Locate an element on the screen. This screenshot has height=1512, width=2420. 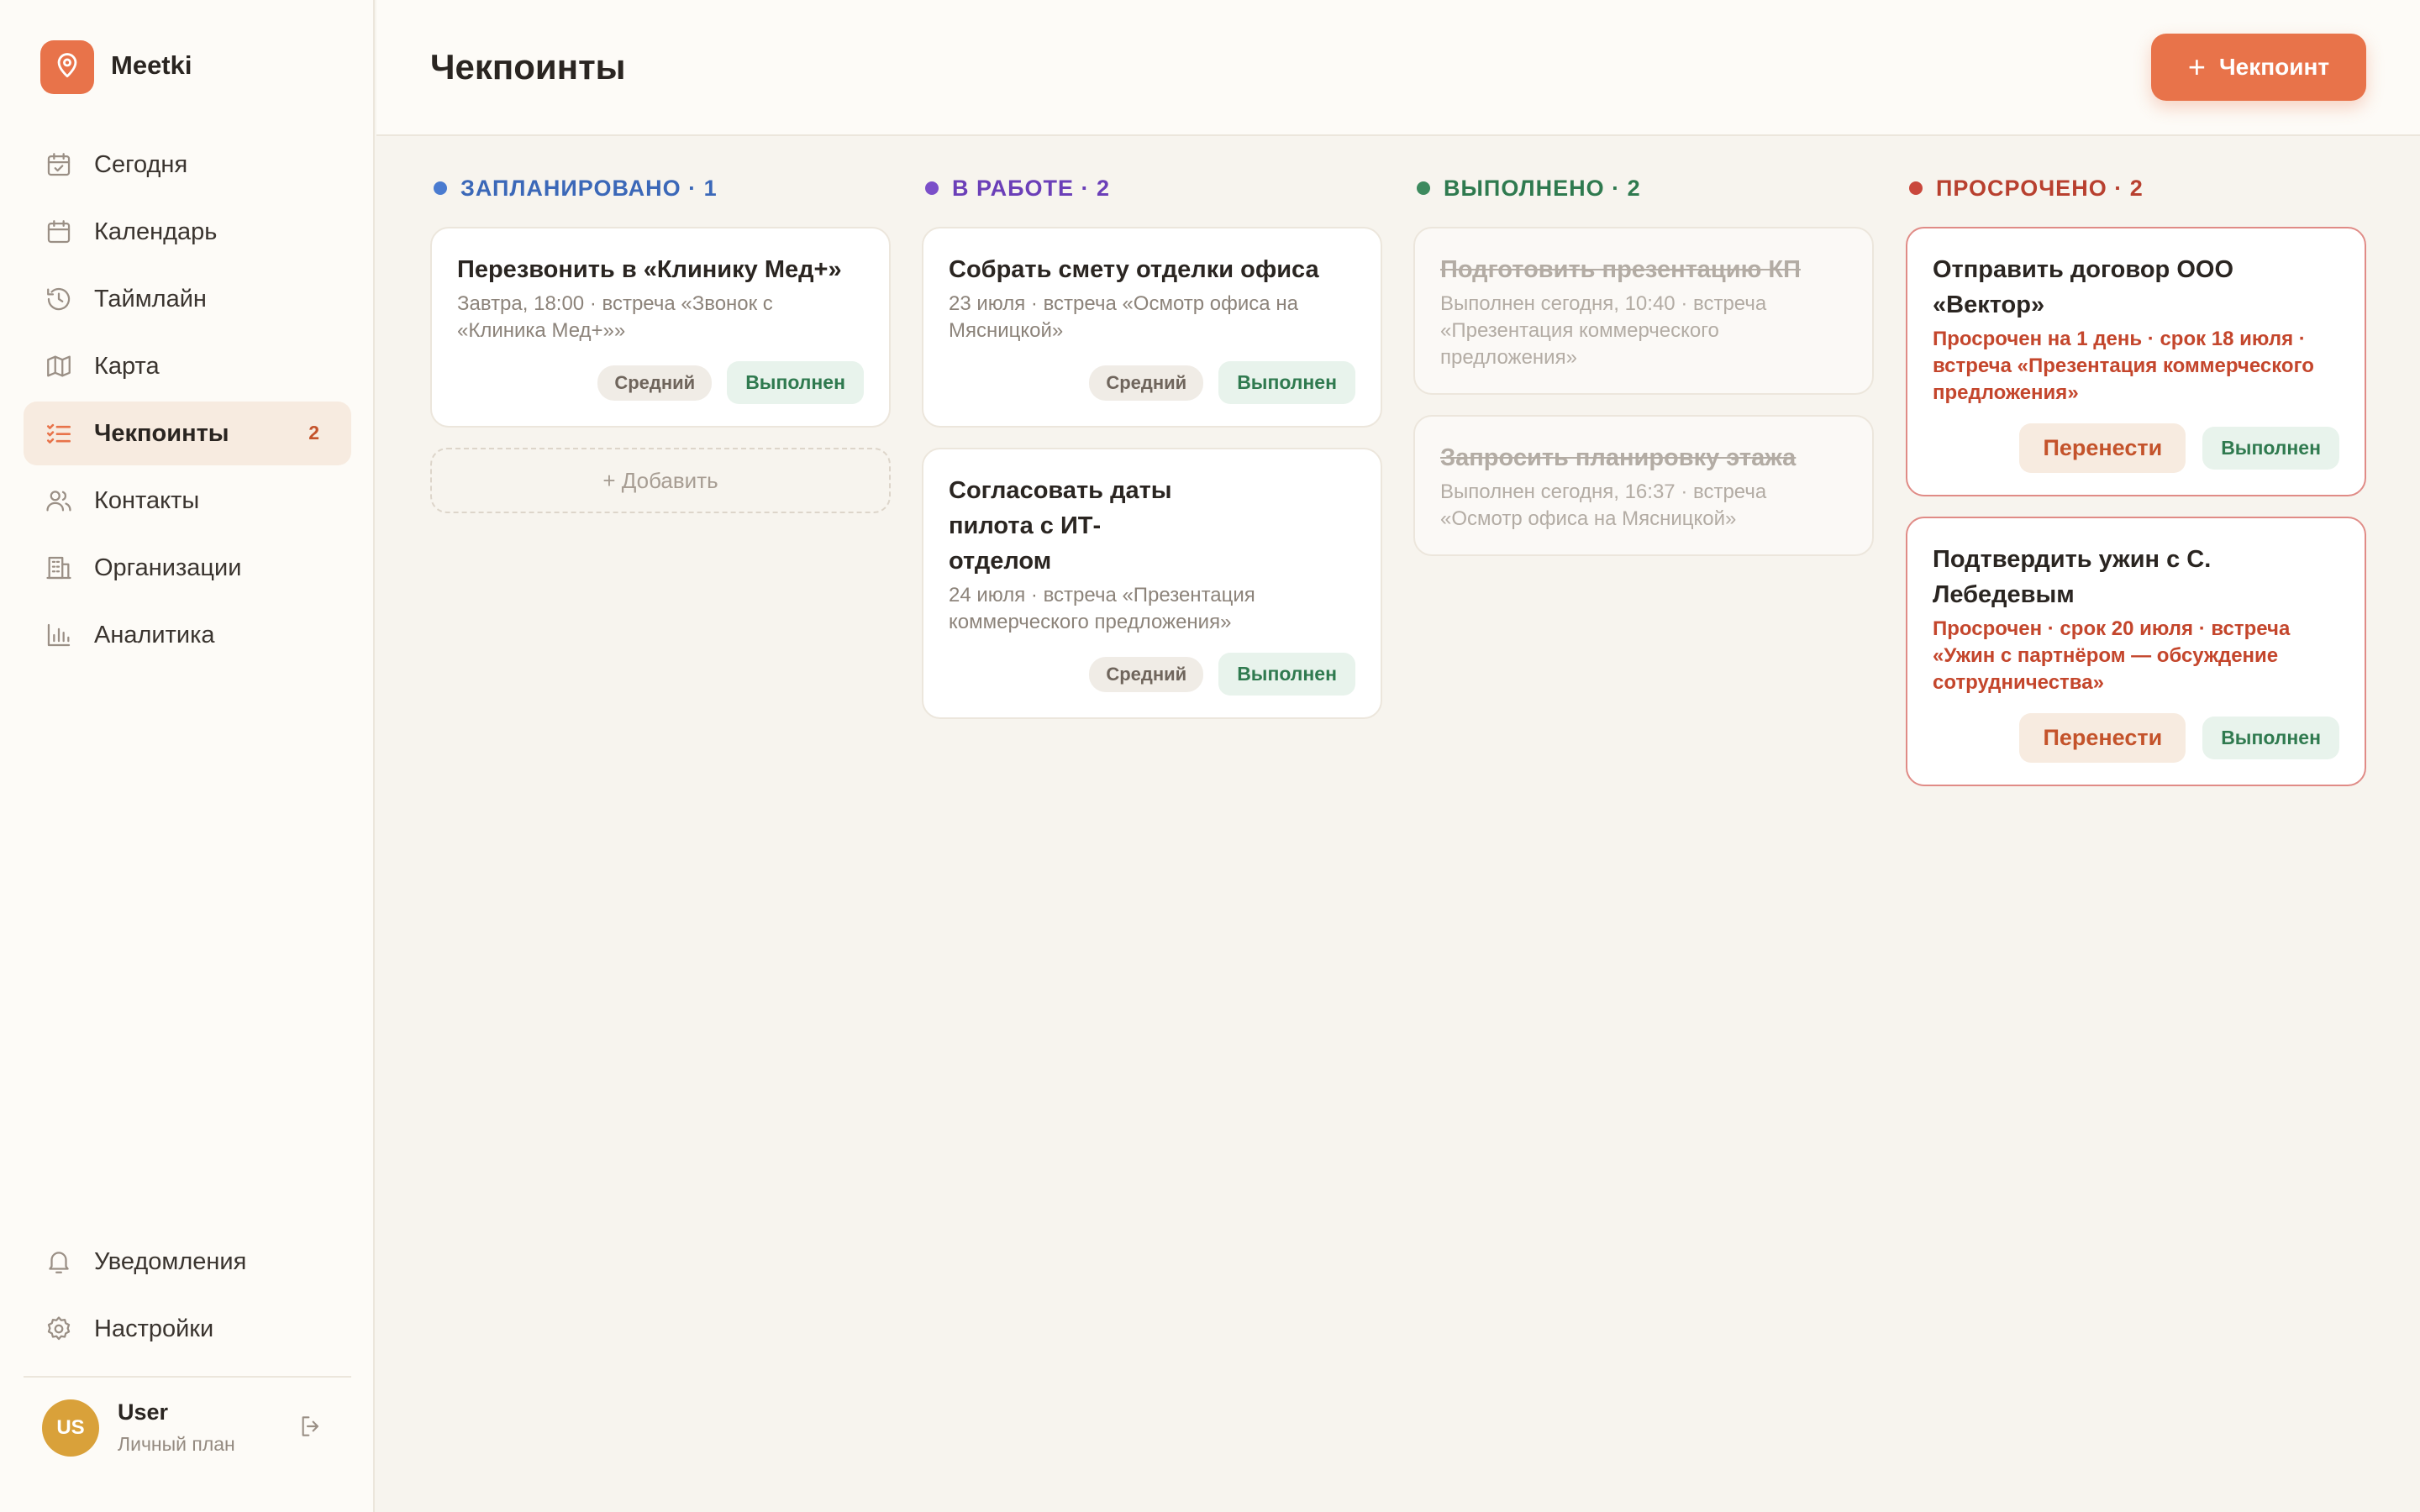
card-title: Подготовить презентацию КП is located at coordinates (1620, 269).